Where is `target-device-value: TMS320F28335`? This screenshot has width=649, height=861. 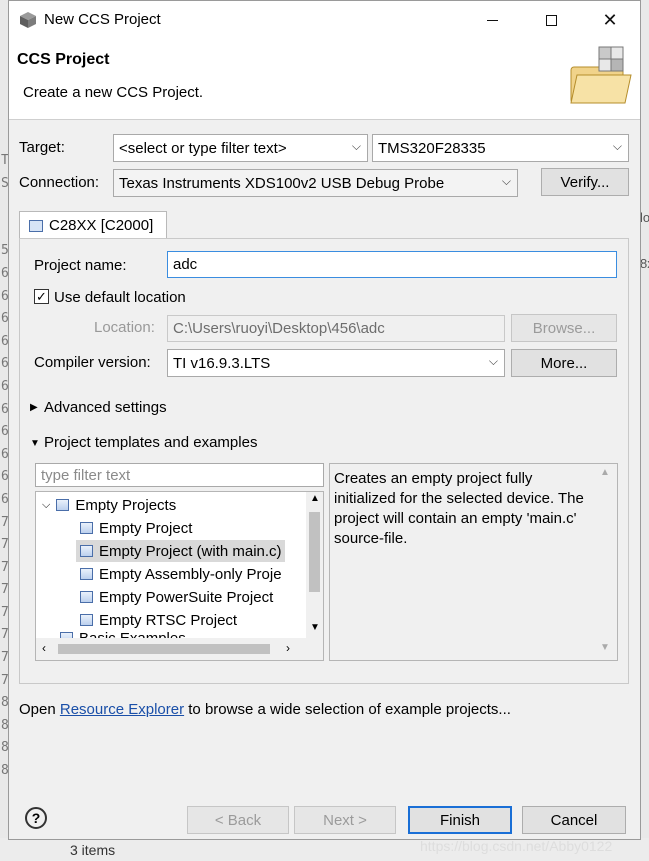
target-device-value: TMS320F28335 is located at coordinates (432, 148).